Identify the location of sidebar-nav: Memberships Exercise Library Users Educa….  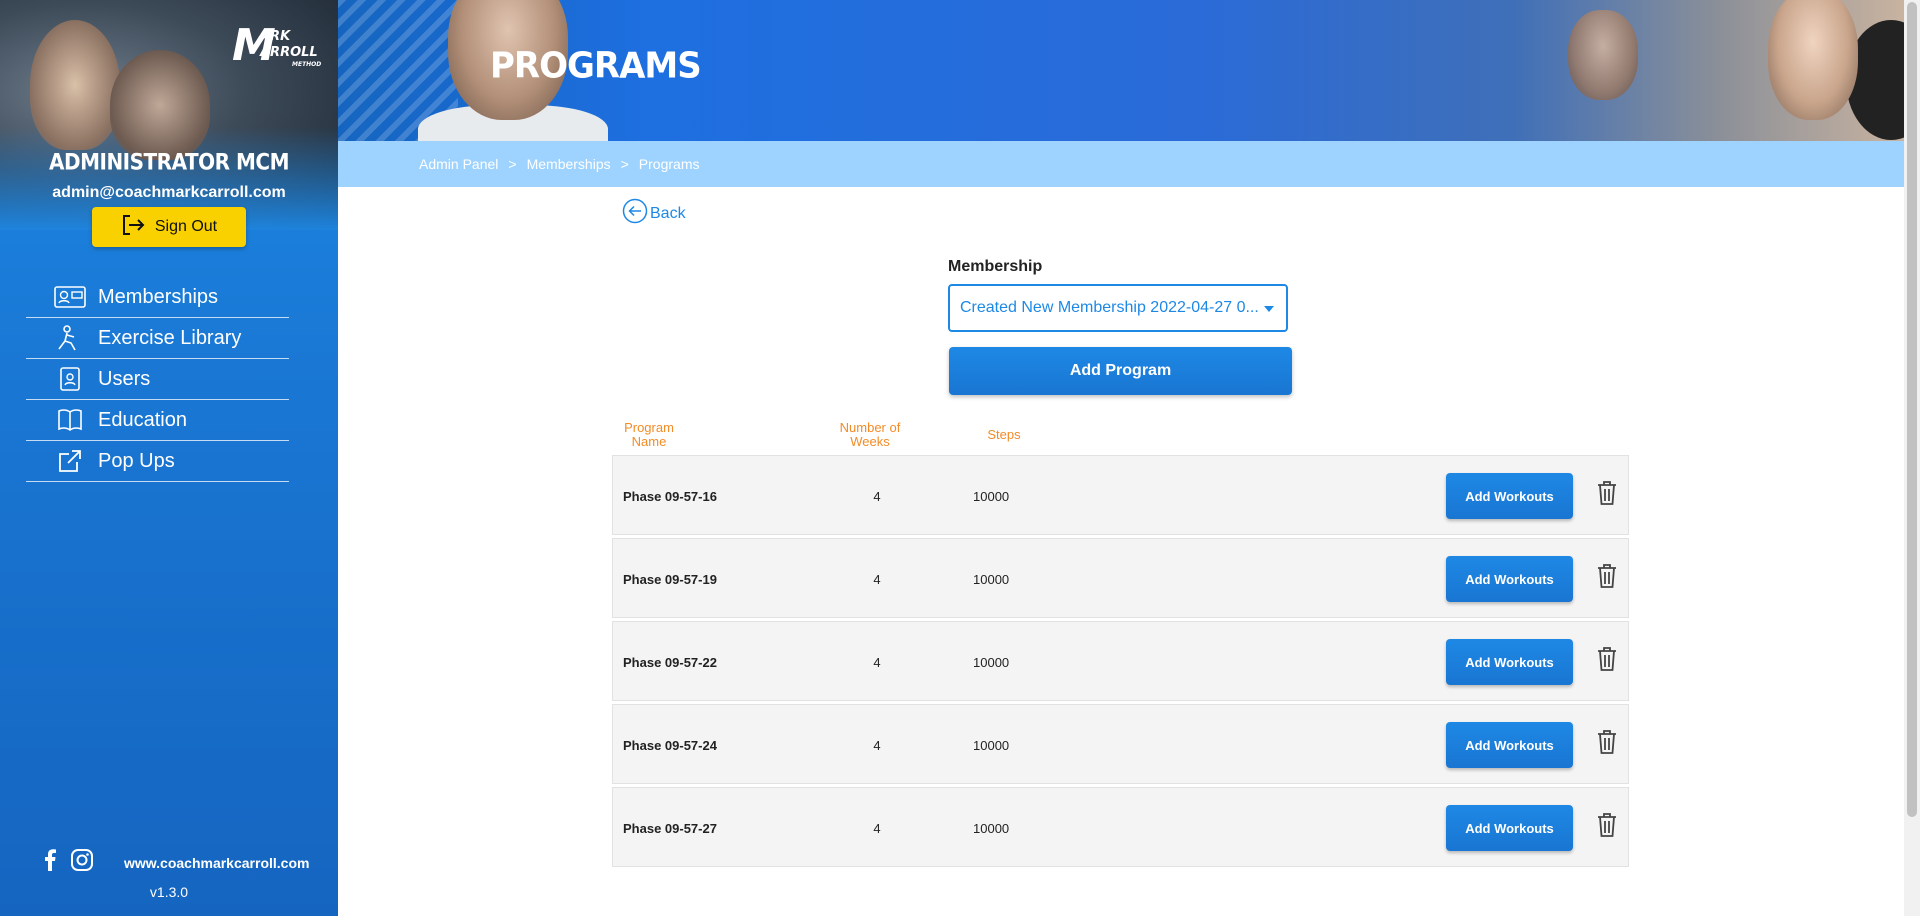
(157, 379).